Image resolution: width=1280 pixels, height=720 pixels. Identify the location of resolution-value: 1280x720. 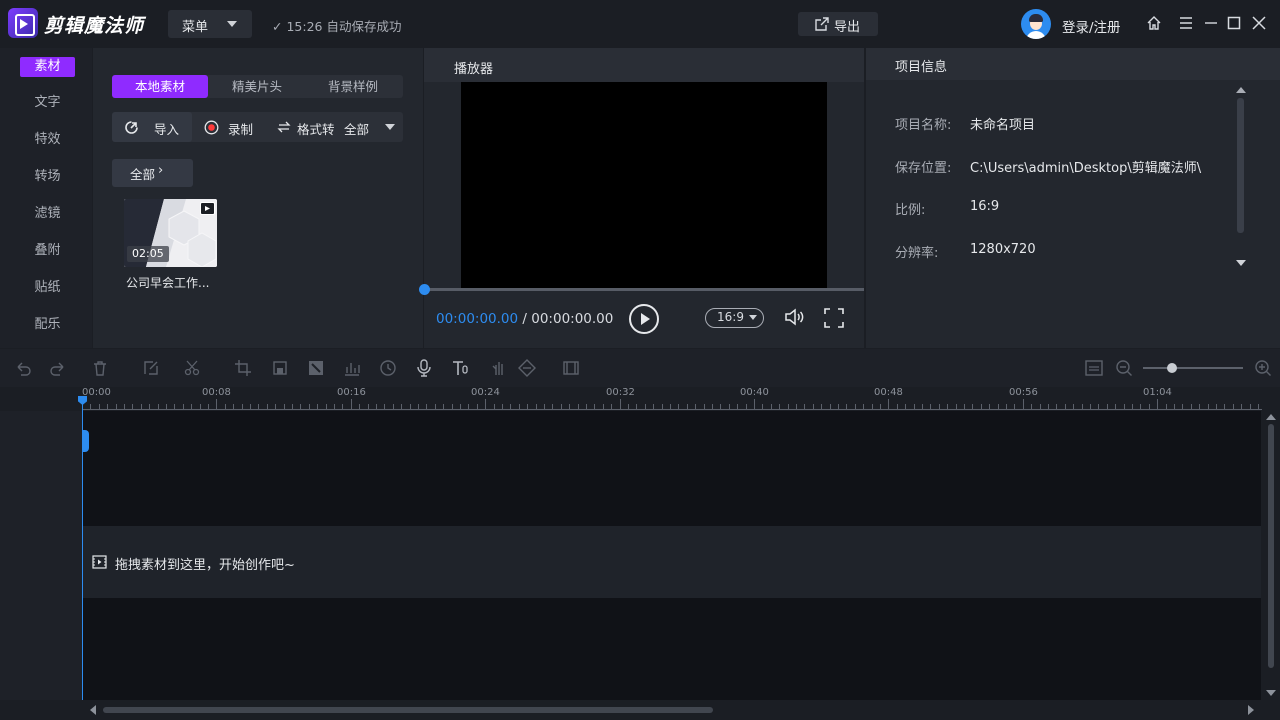
(1003, 249).